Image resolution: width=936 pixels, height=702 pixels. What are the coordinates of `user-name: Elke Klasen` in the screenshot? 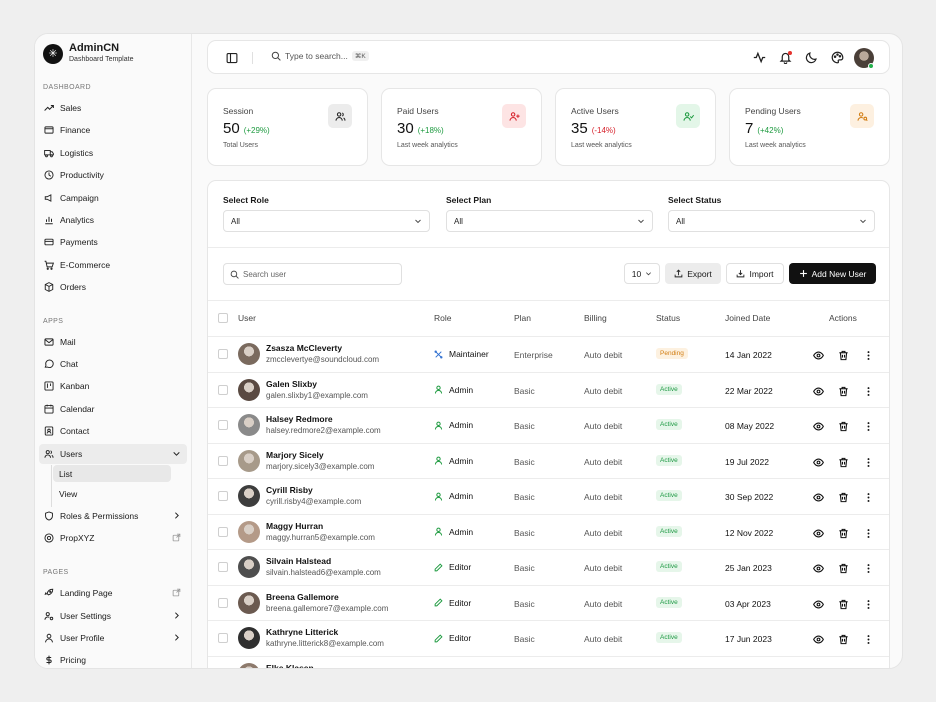 It's located at (290, 666).